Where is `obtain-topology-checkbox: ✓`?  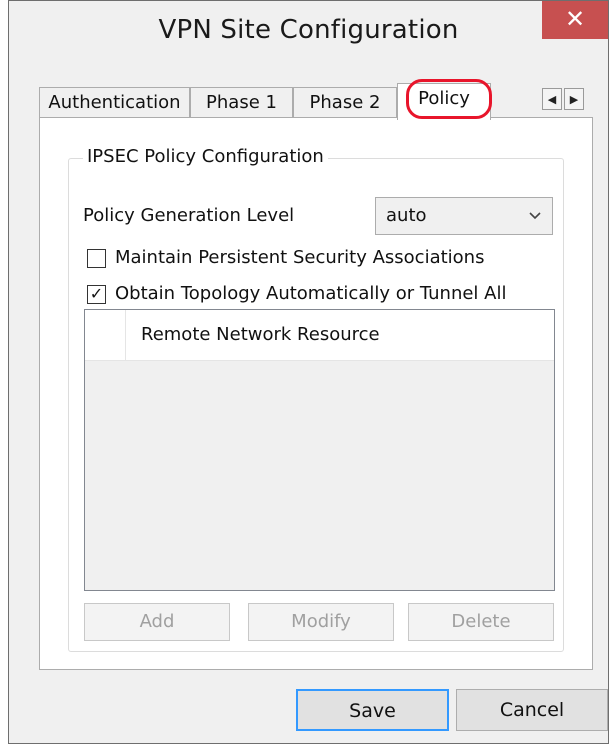 obtain-topology-checkbox: ✓ is located at coordinates (96, 294).